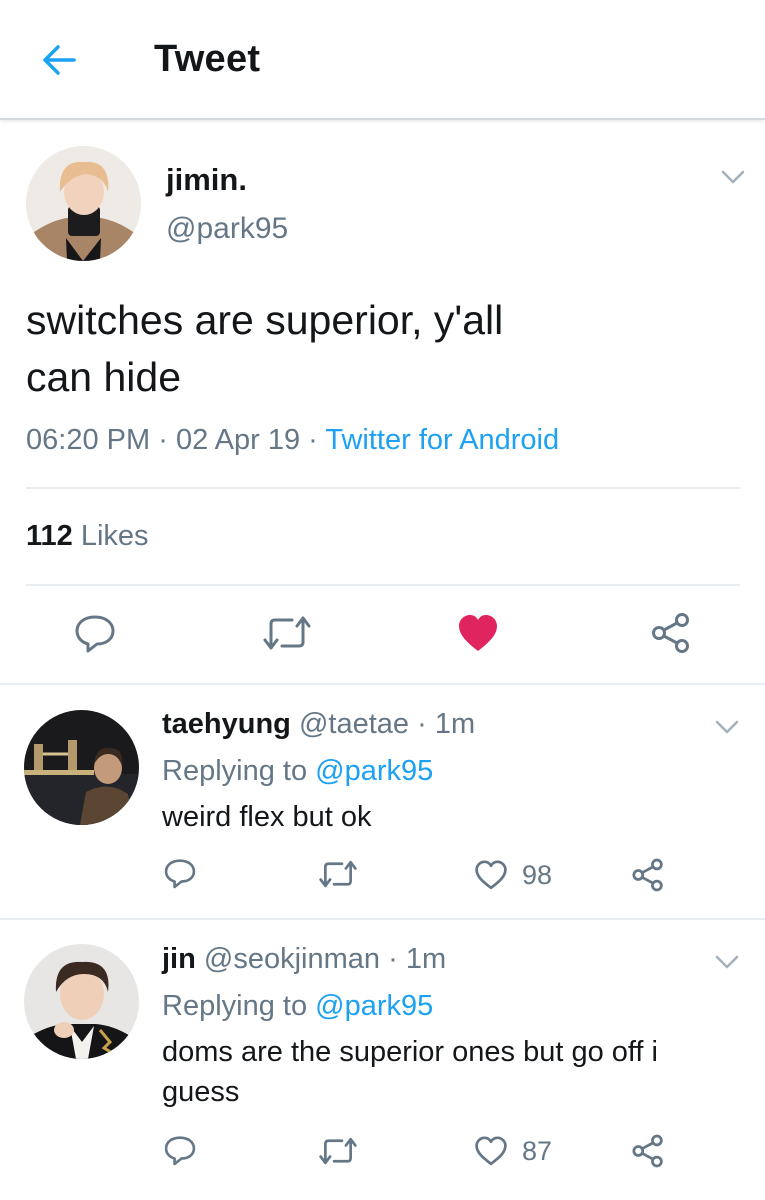 This screenshot has width=765, height=1200. I want to click on like-count: 87, so click(537, 1151).